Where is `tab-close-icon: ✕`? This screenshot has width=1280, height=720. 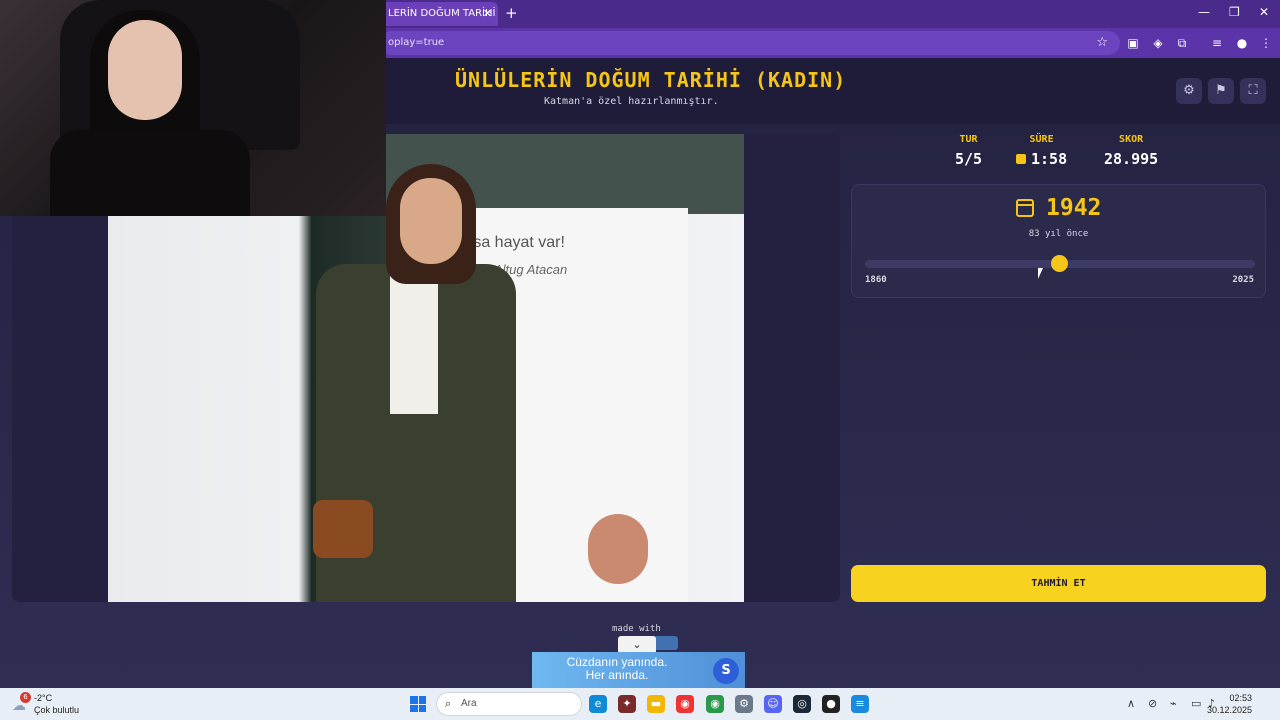 tab-close-icon: ✕ is located at coordinates (487, 14).